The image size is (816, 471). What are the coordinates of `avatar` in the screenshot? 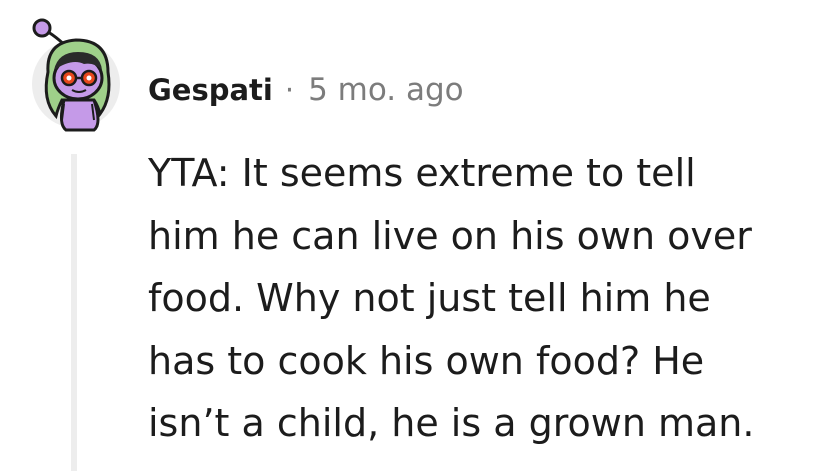 It's located at (76, 74).